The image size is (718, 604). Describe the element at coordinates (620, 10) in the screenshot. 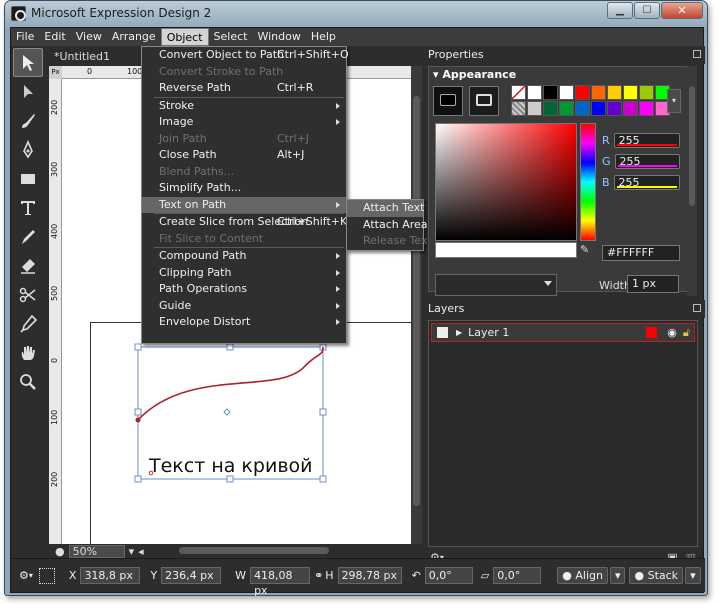

I see `minimize-button: ▁` at that location.